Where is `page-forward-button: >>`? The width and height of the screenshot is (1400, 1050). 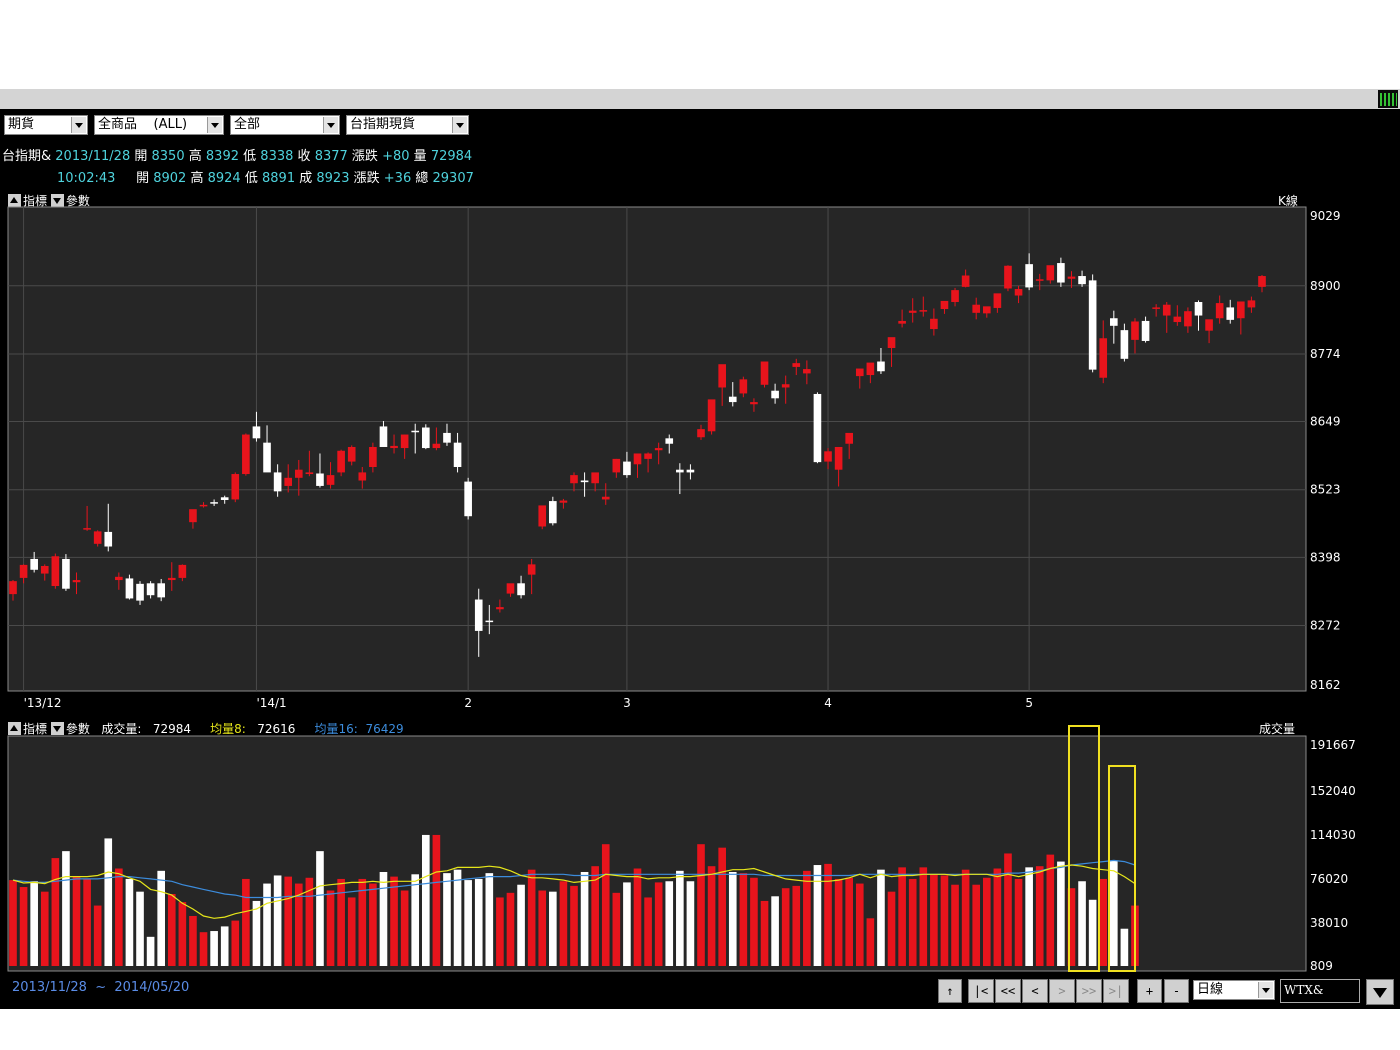 page-forward-button: >> is located at coordinates (1089, 991).